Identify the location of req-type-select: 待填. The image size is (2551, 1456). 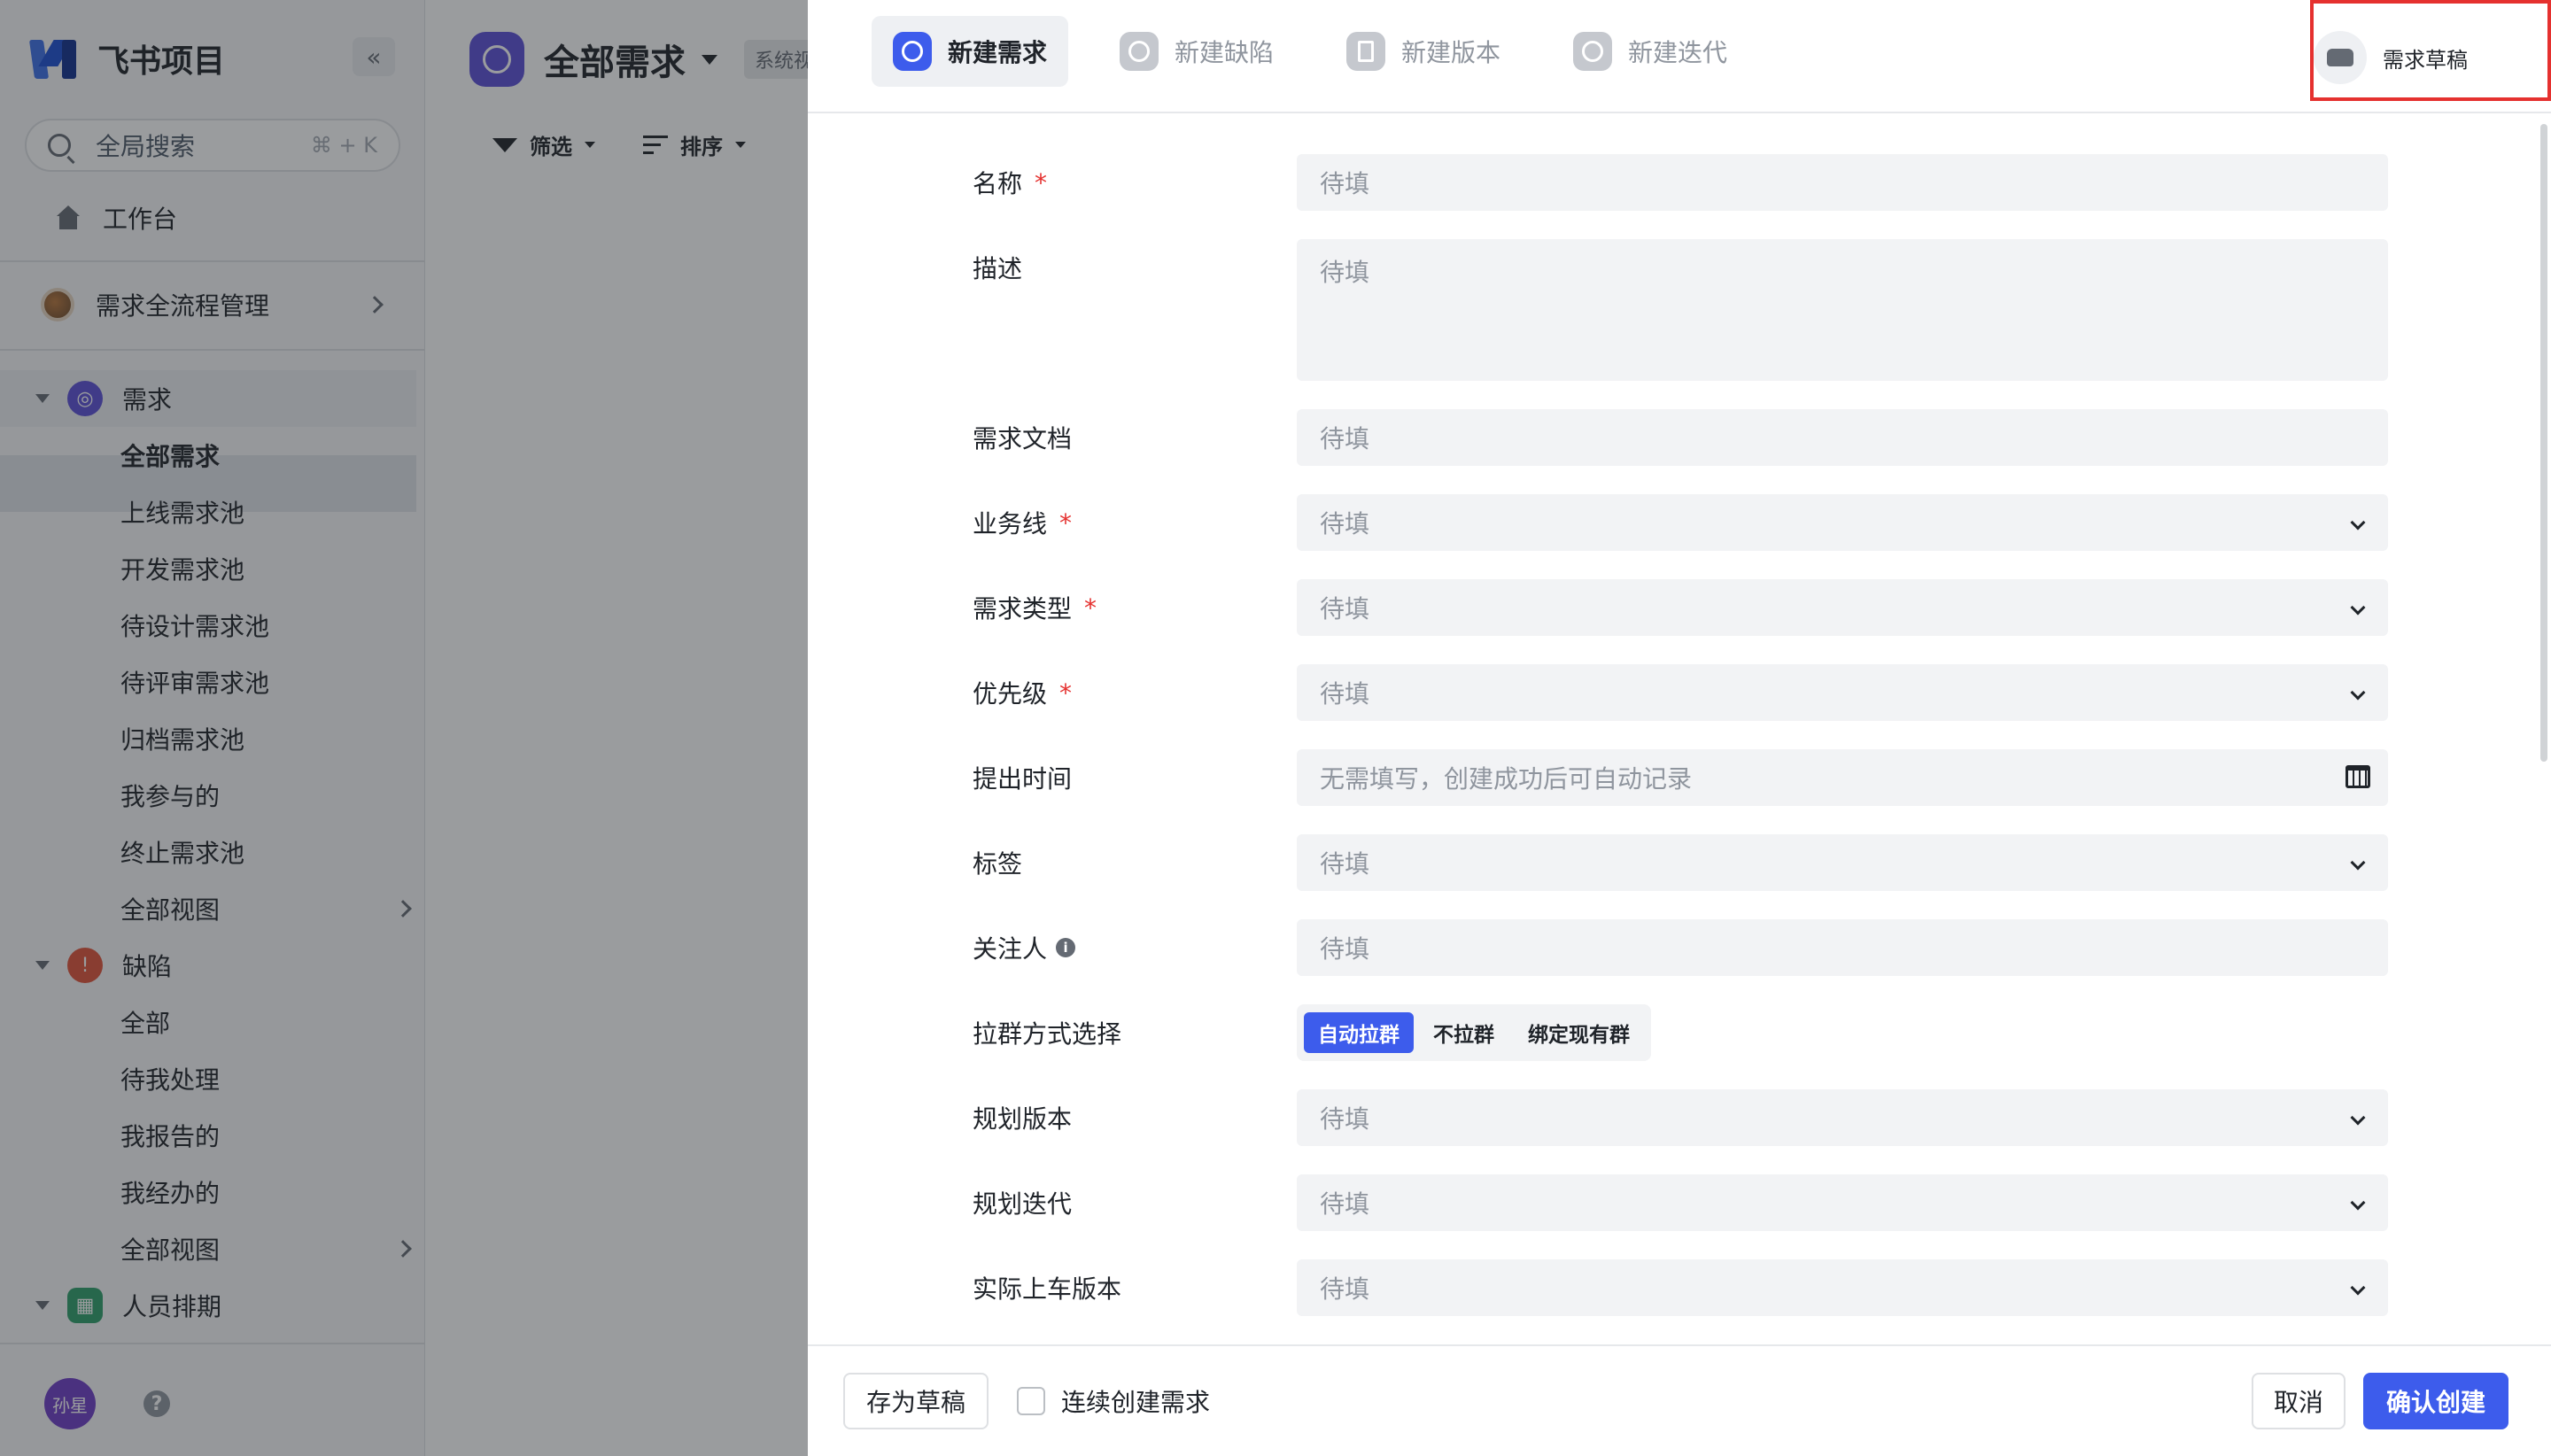
(1842, 607).